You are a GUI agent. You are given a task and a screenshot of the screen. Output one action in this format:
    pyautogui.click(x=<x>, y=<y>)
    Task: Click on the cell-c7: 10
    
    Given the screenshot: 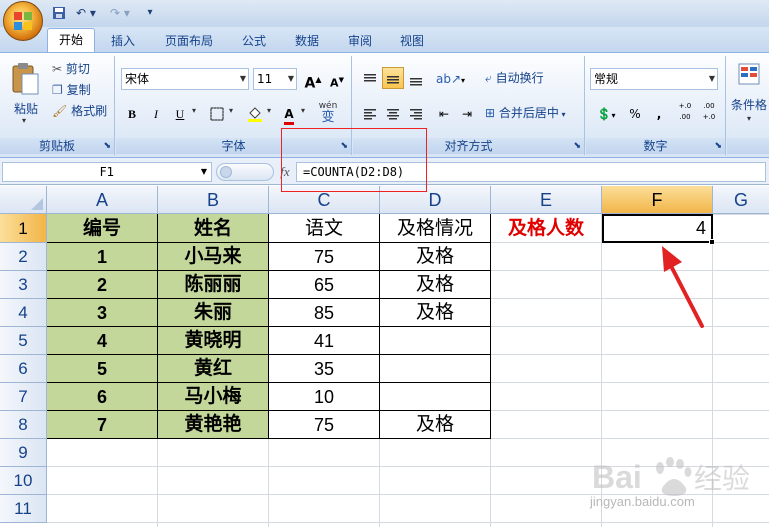 What is the action you would take?
    pyautogui.click(x=324, y=397)
    